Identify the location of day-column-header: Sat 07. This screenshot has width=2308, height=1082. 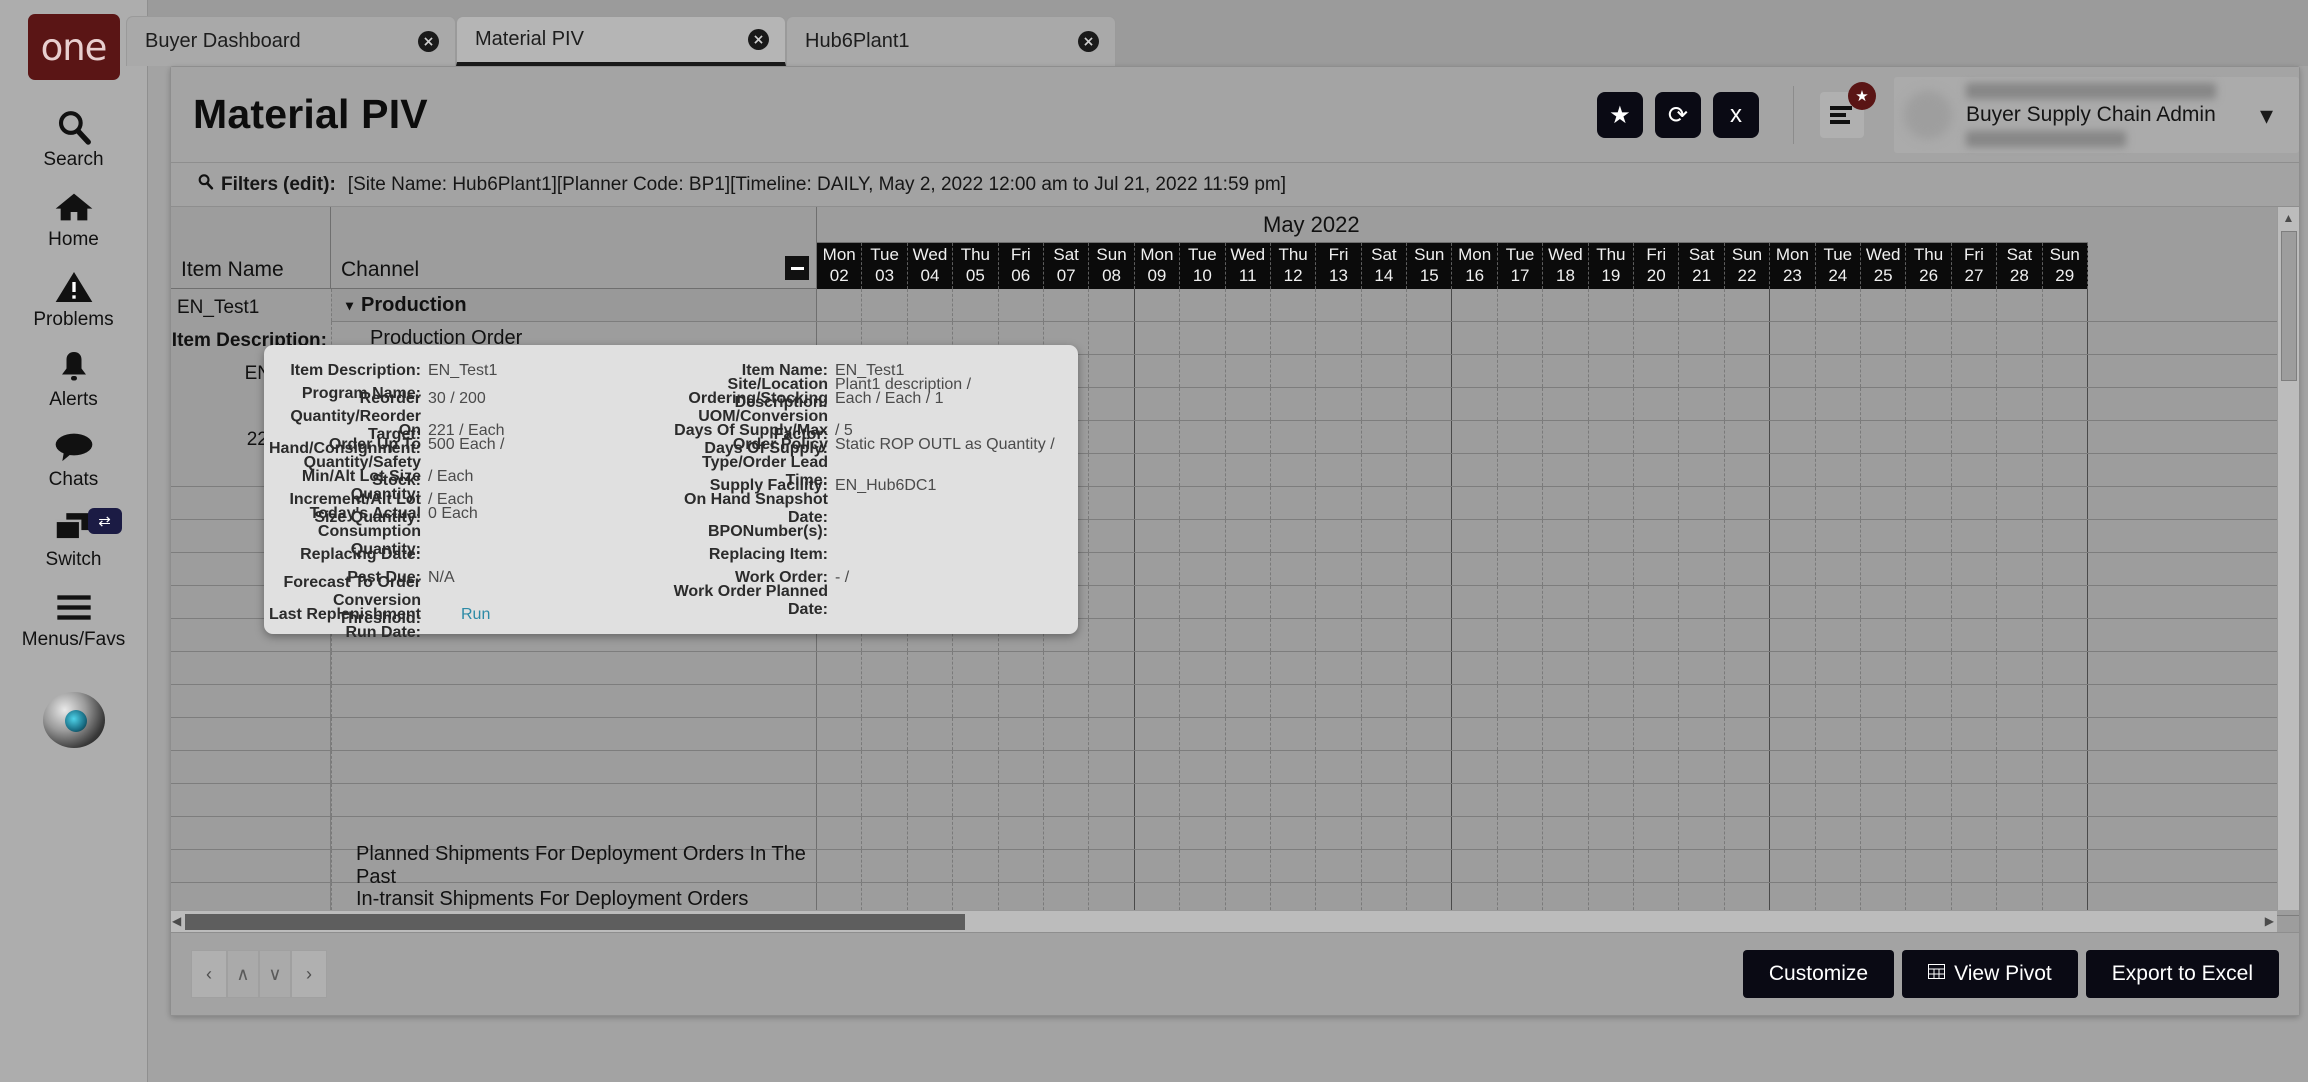
(1067, 266).